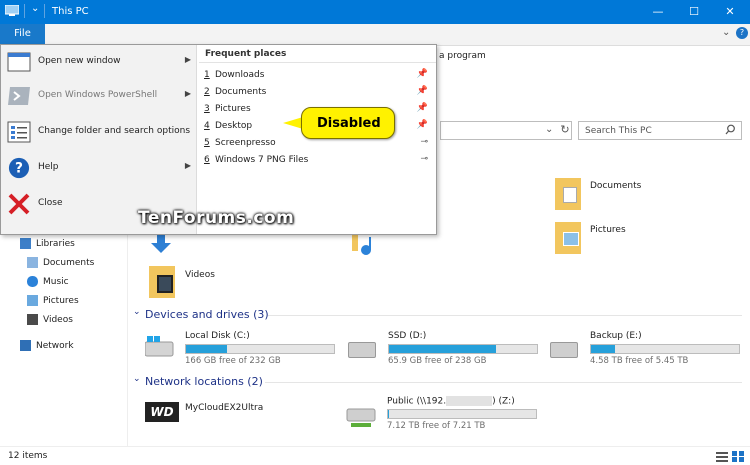  What do you see at coordinates (25, 345) in the screenshot?
I see `network-icon` at bounding box center [25, 345].